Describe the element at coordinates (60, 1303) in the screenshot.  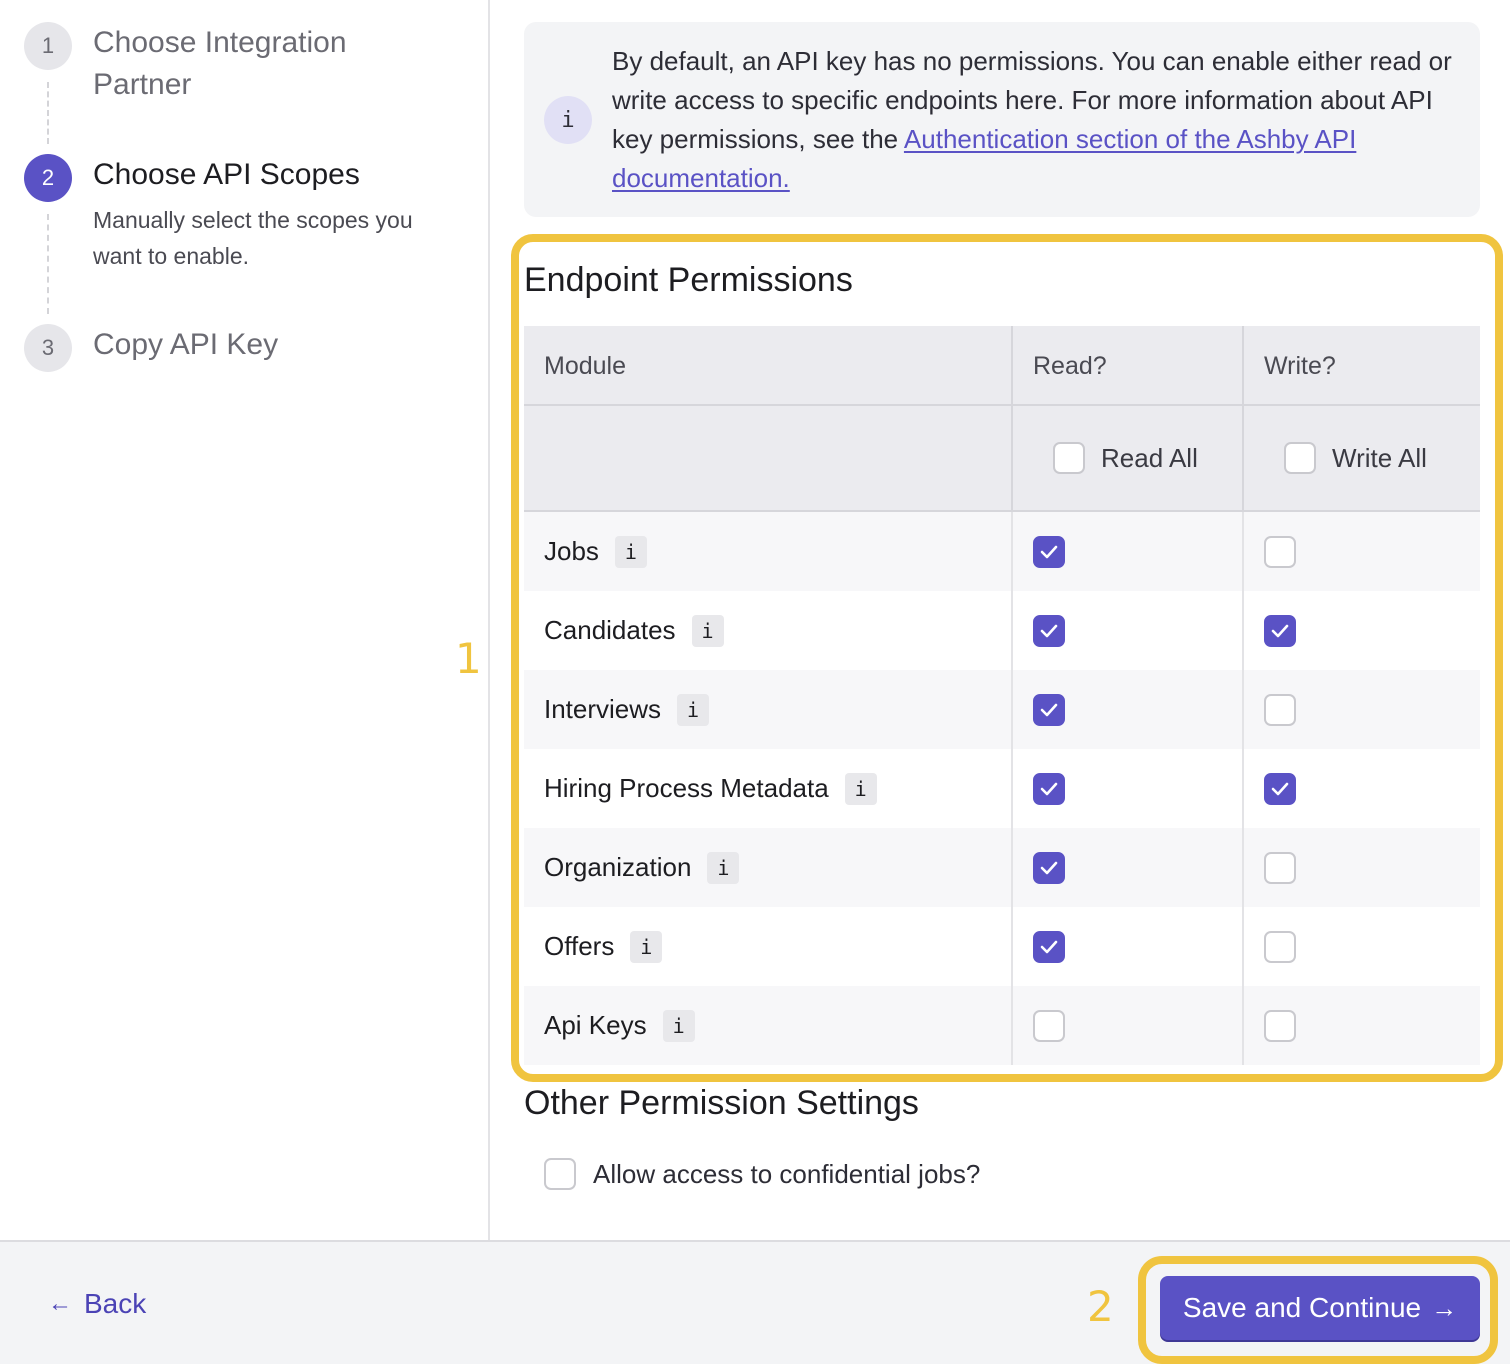
I see `arrow-left-icon: ←` at that location.